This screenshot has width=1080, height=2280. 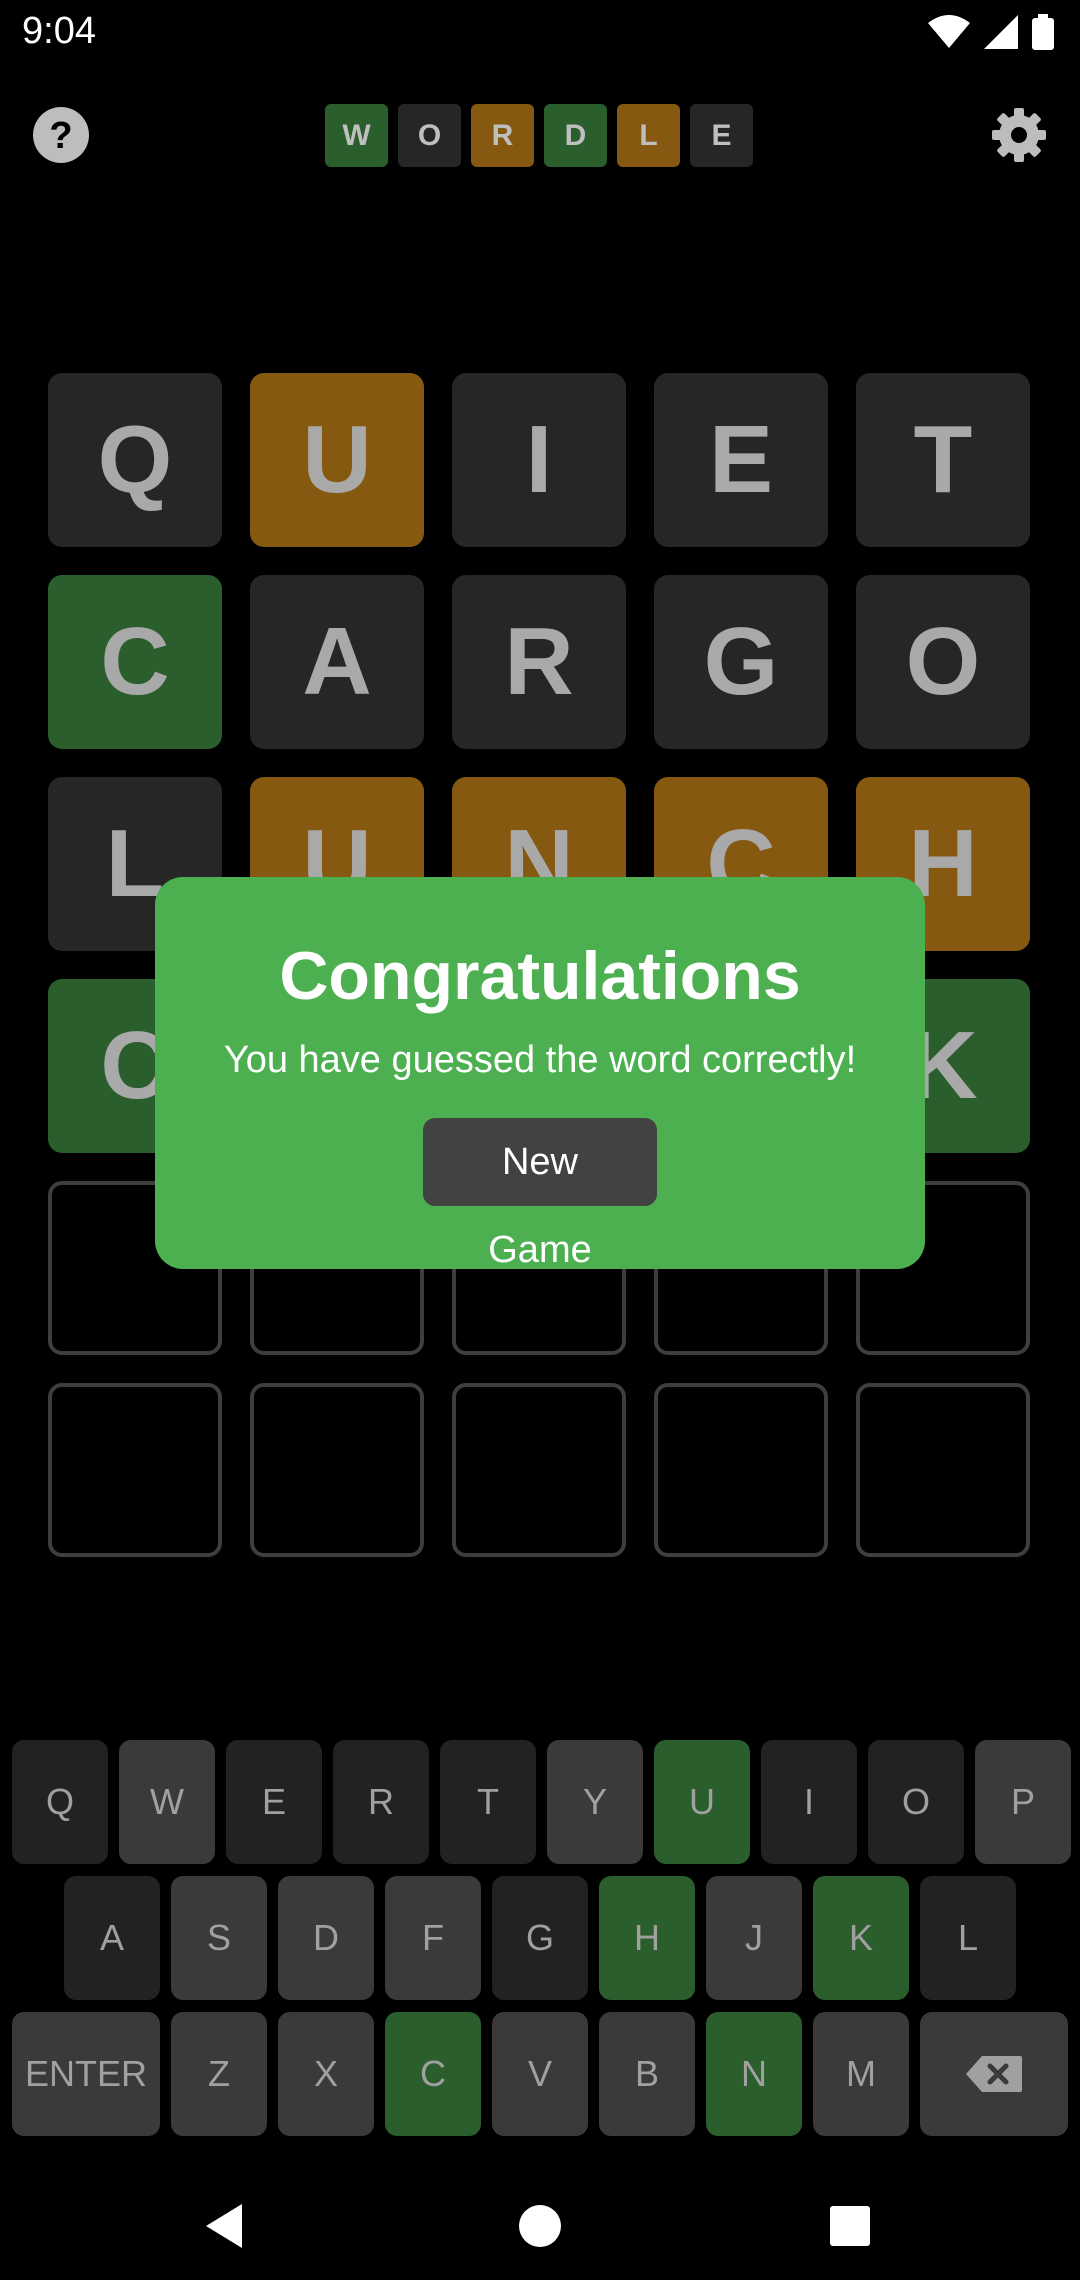 I want to click on nav-back-button, so click(x=226, y=2226).